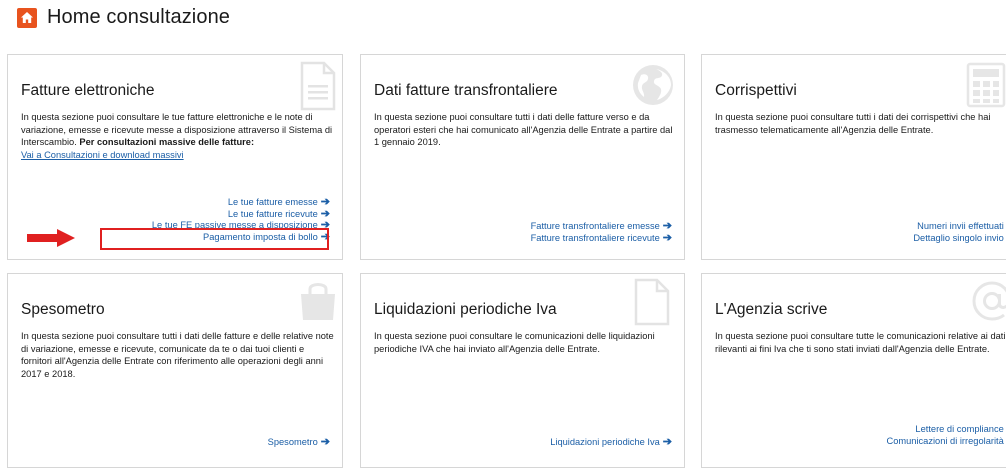  I want to click on link-dettaglio-singolo-invio: Dettaglio singolo invio➔, so click(959, 239).